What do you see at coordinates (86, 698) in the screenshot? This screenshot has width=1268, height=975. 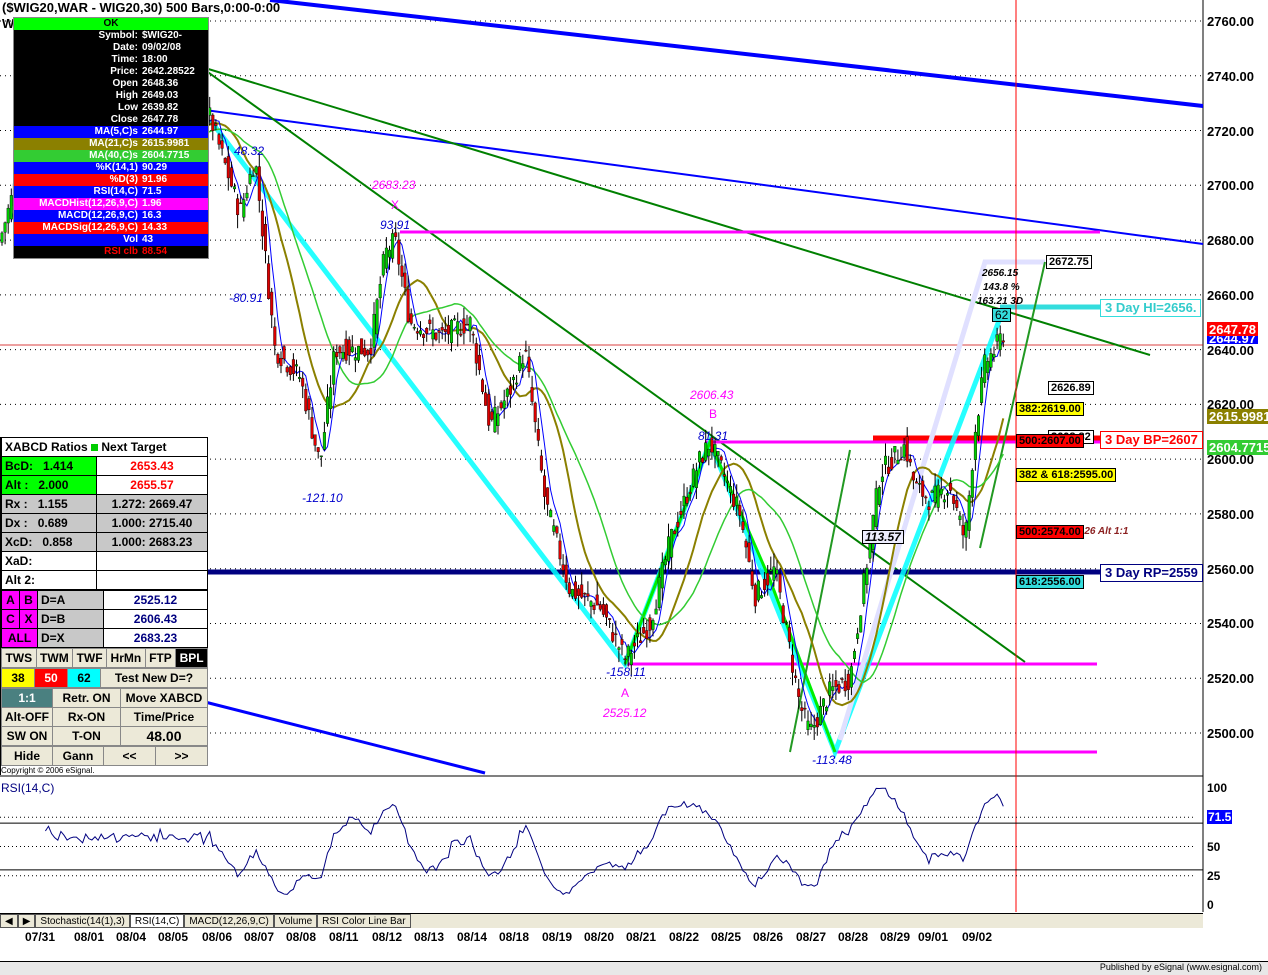 I see `retr-on-button: Retr. ON` at bounding box center [86, 698].